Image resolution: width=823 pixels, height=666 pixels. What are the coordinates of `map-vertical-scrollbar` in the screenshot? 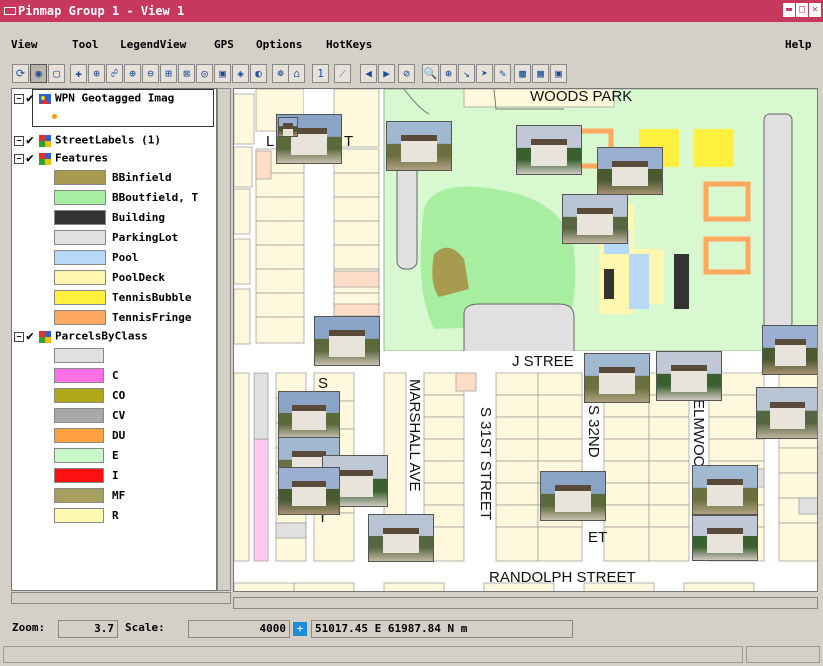 It's located at (820, 340).